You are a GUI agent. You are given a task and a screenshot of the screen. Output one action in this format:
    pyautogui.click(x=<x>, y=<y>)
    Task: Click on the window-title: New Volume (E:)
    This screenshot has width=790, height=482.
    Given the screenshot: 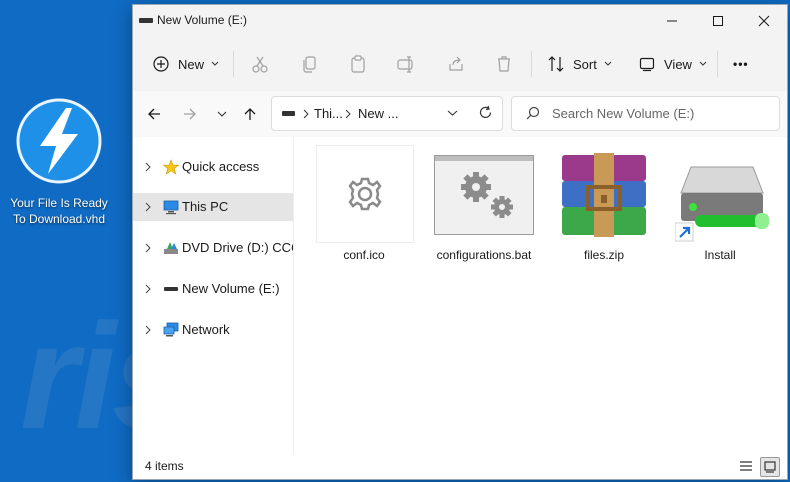 What is the action you would take?
    pyautogui.click(x=202, y=20)
    